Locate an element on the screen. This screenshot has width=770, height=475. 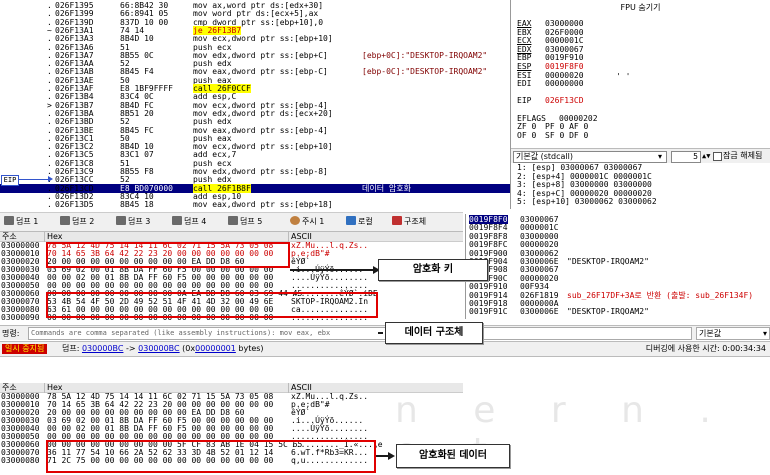
dump-tab-label: 로컬 is located at coordinates (365, 221).